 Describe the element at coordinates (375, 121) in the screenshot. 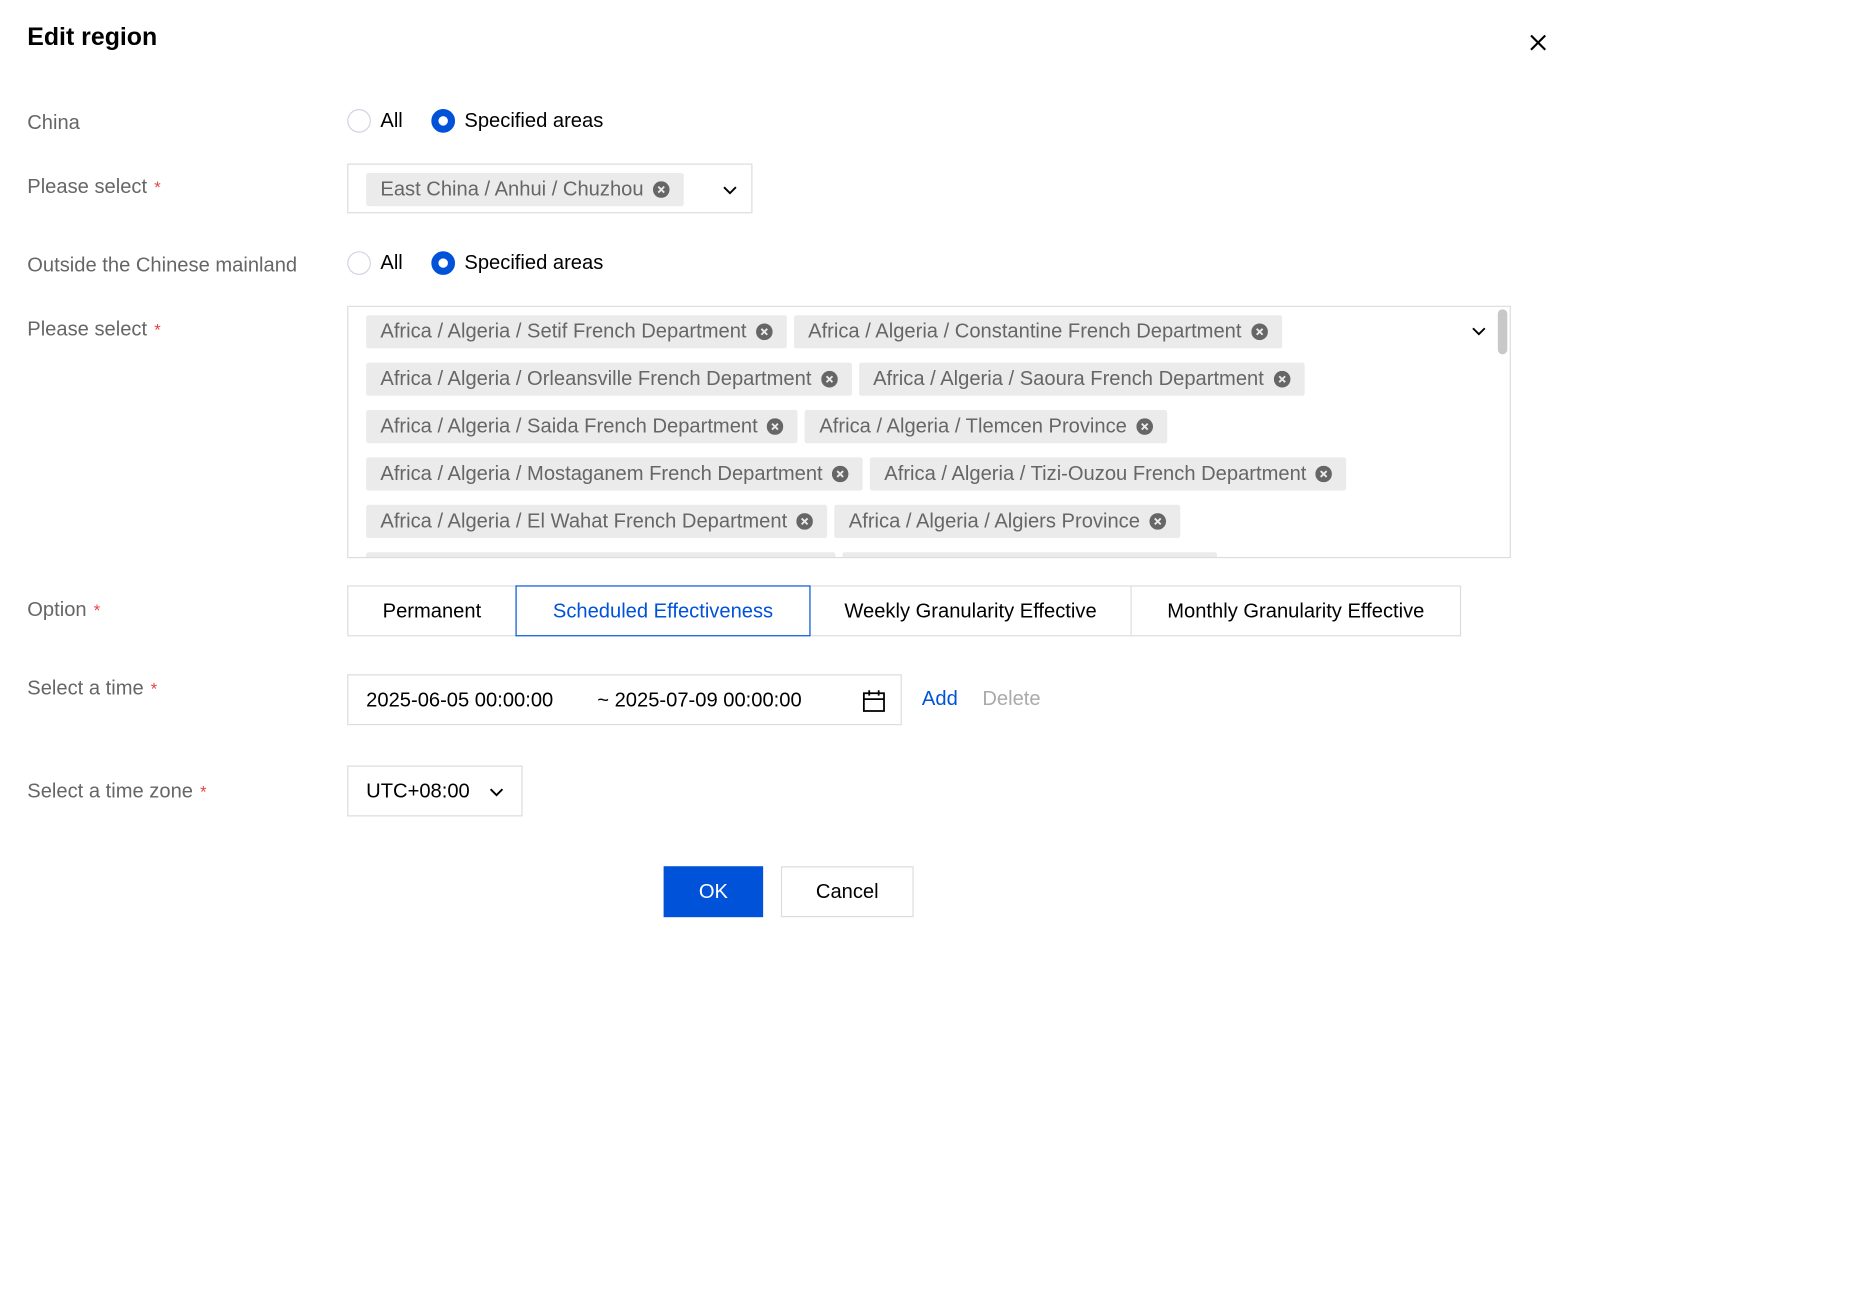

I see `china-radio-all: All` at that location.